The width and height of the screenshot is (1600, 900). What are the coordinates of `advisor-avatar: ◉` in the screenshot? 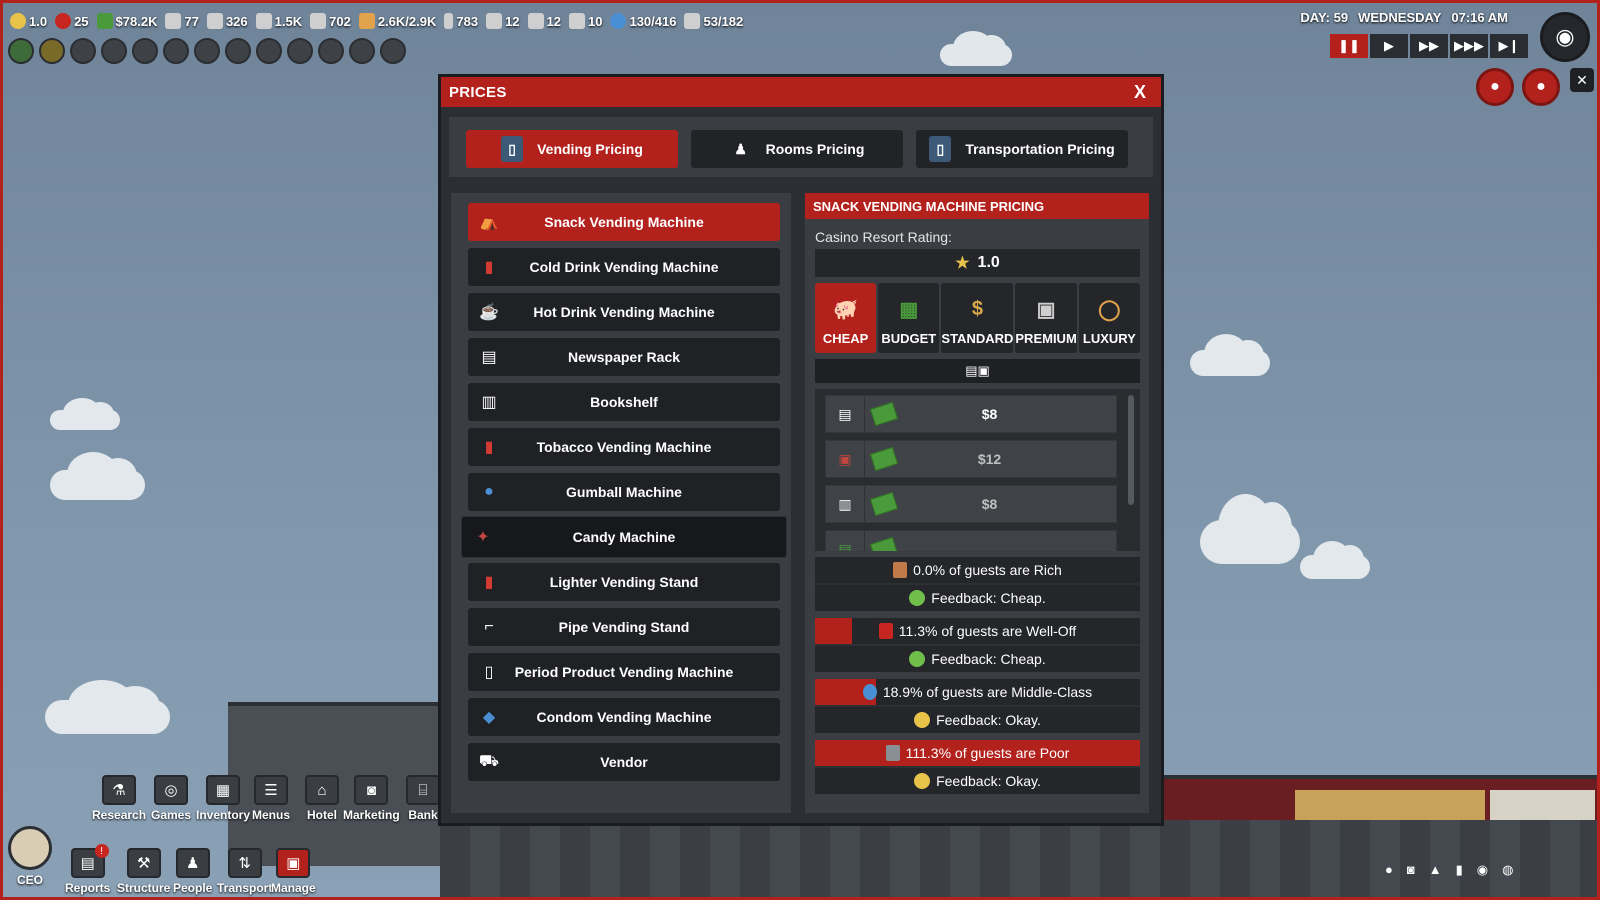 It's located at (1565, 37).